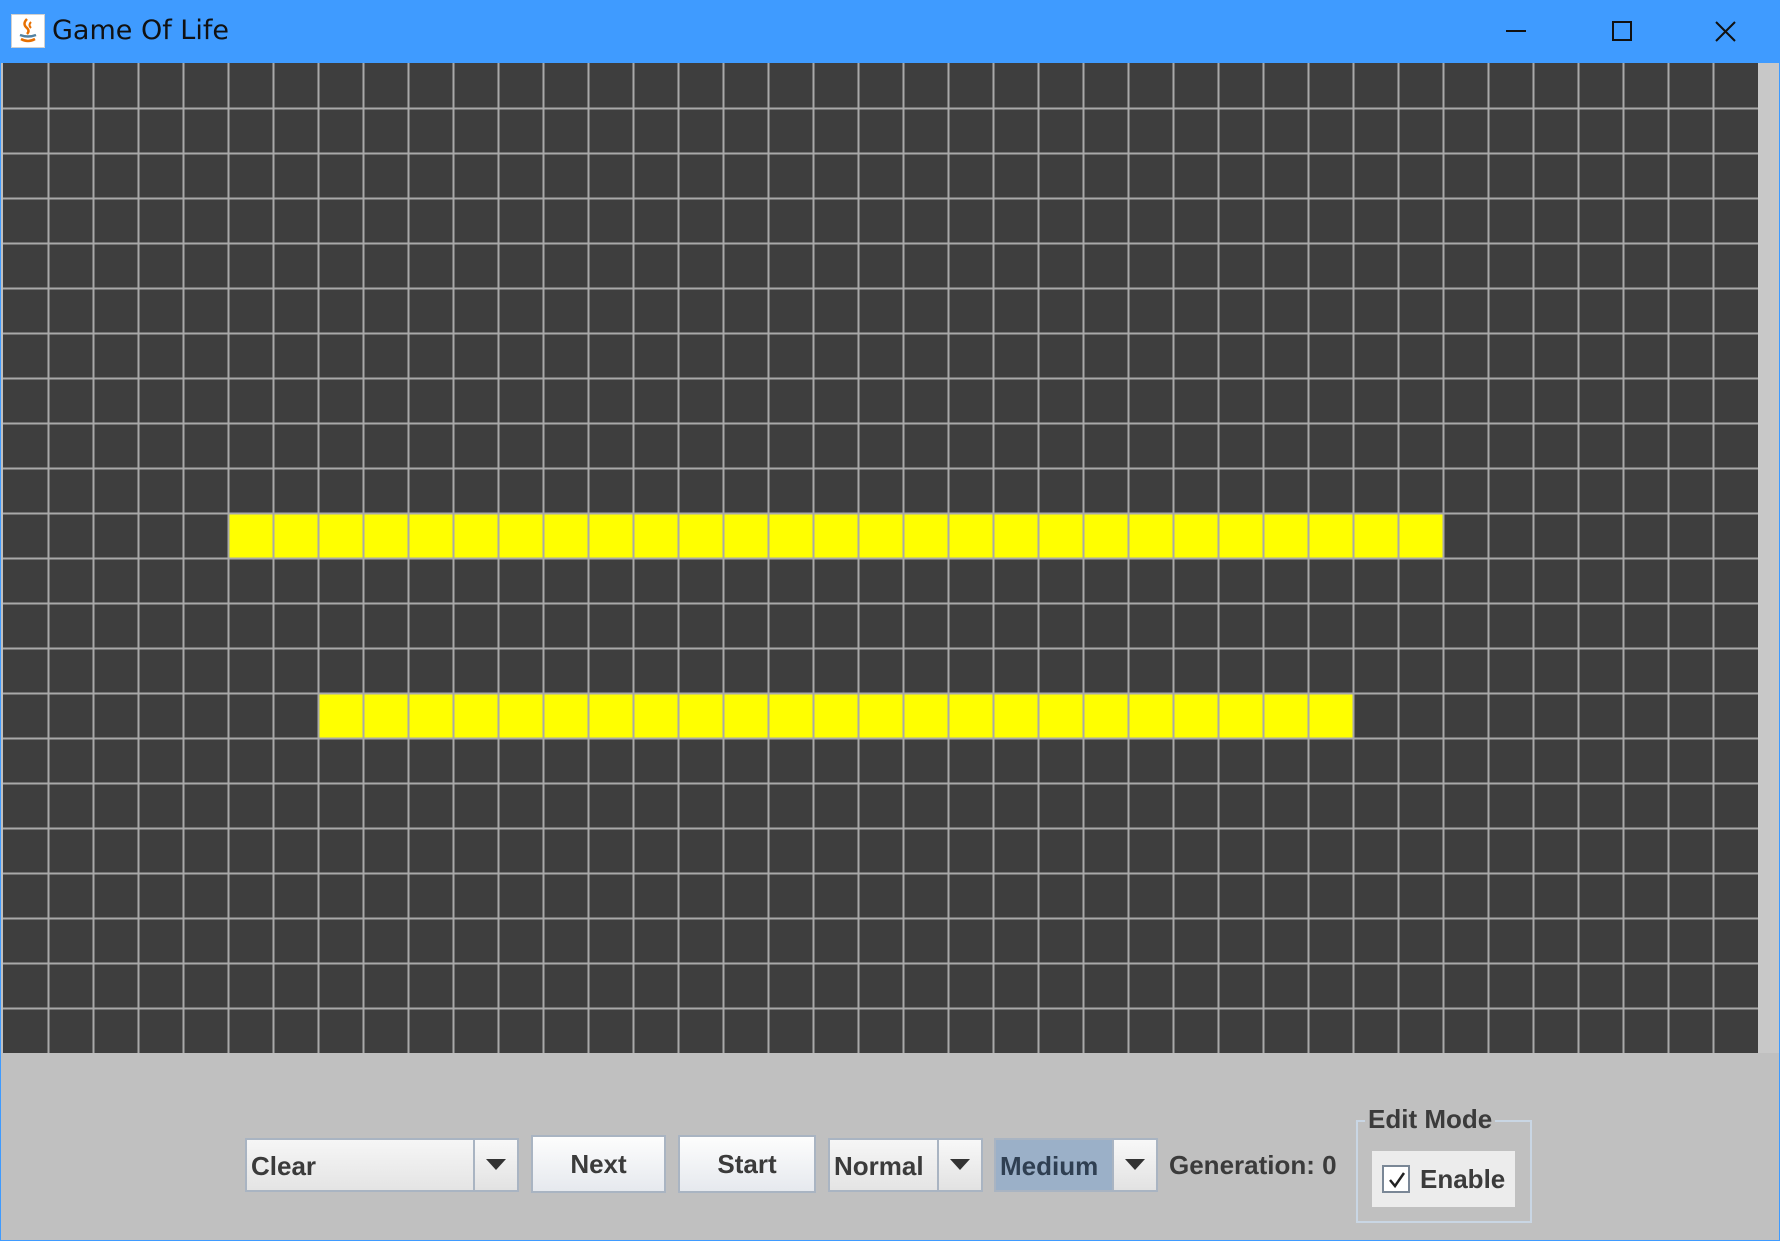  I want to click on java-icon, so click(28, 31).